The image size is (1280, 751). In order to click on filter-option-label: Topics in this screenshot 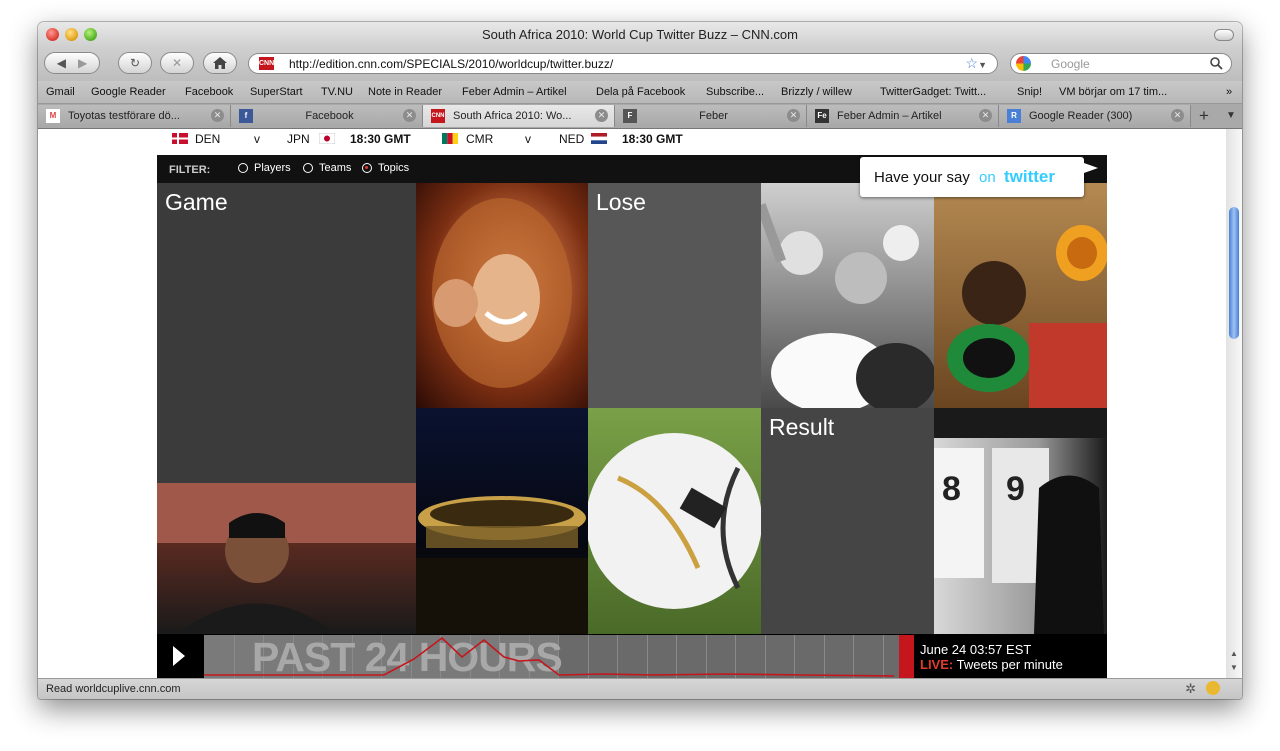, I will do `click(393, 168)`.